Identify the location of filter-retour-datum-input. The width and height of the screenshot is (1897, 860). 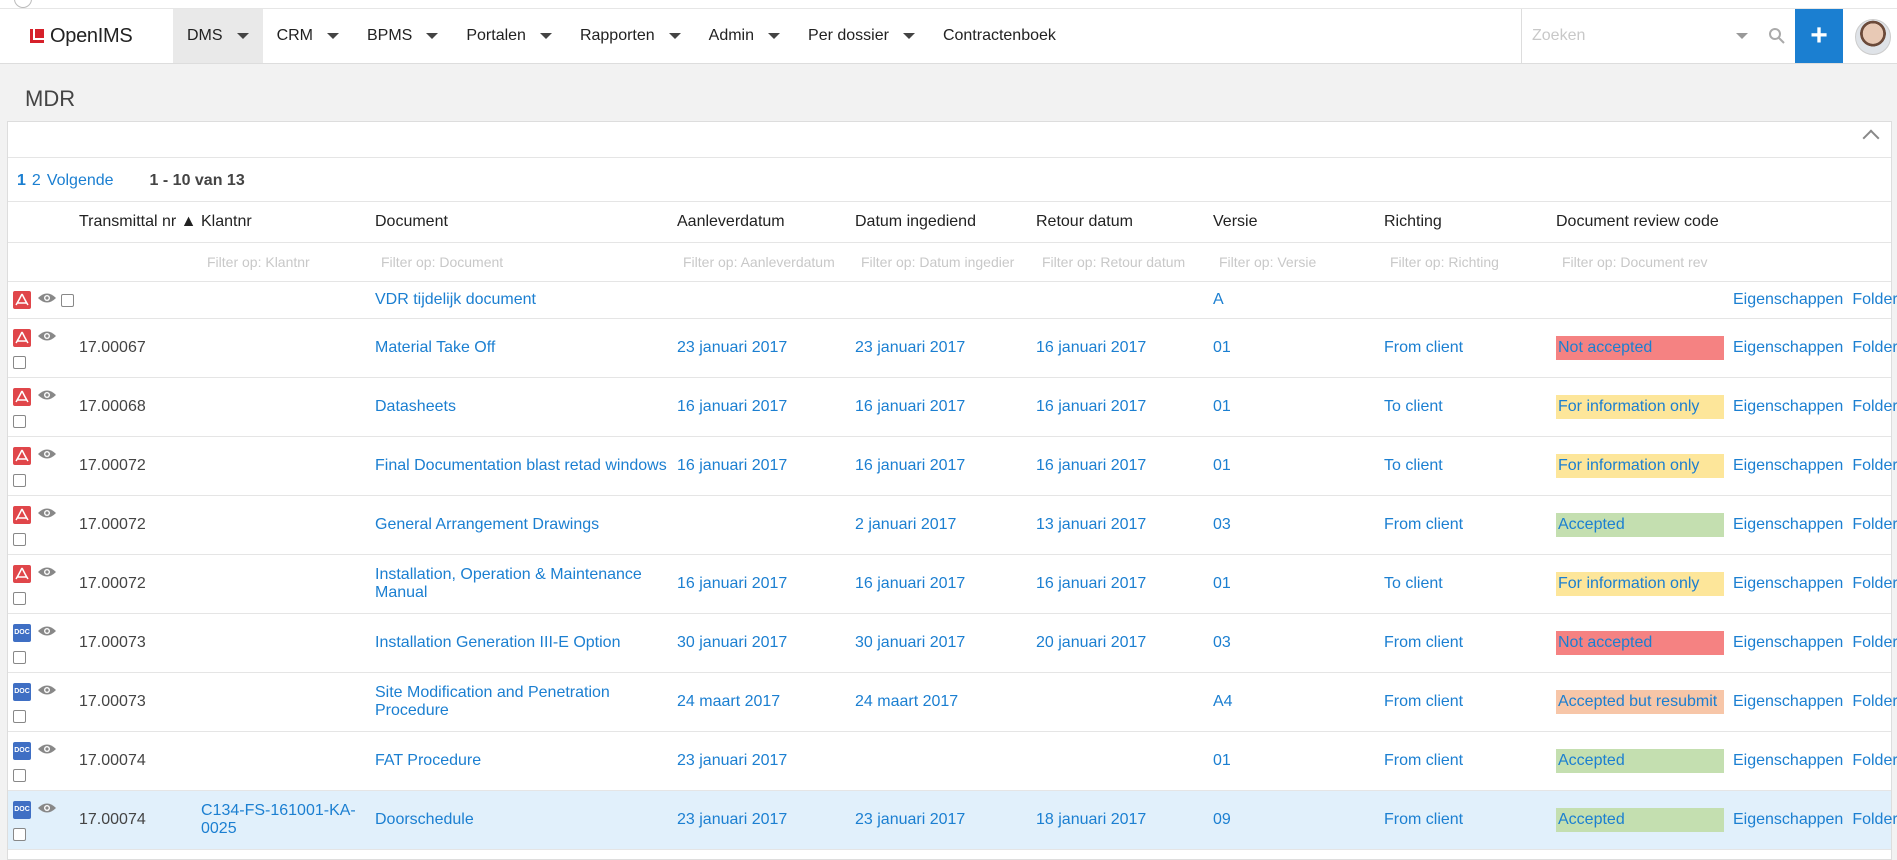
(1124, 261).